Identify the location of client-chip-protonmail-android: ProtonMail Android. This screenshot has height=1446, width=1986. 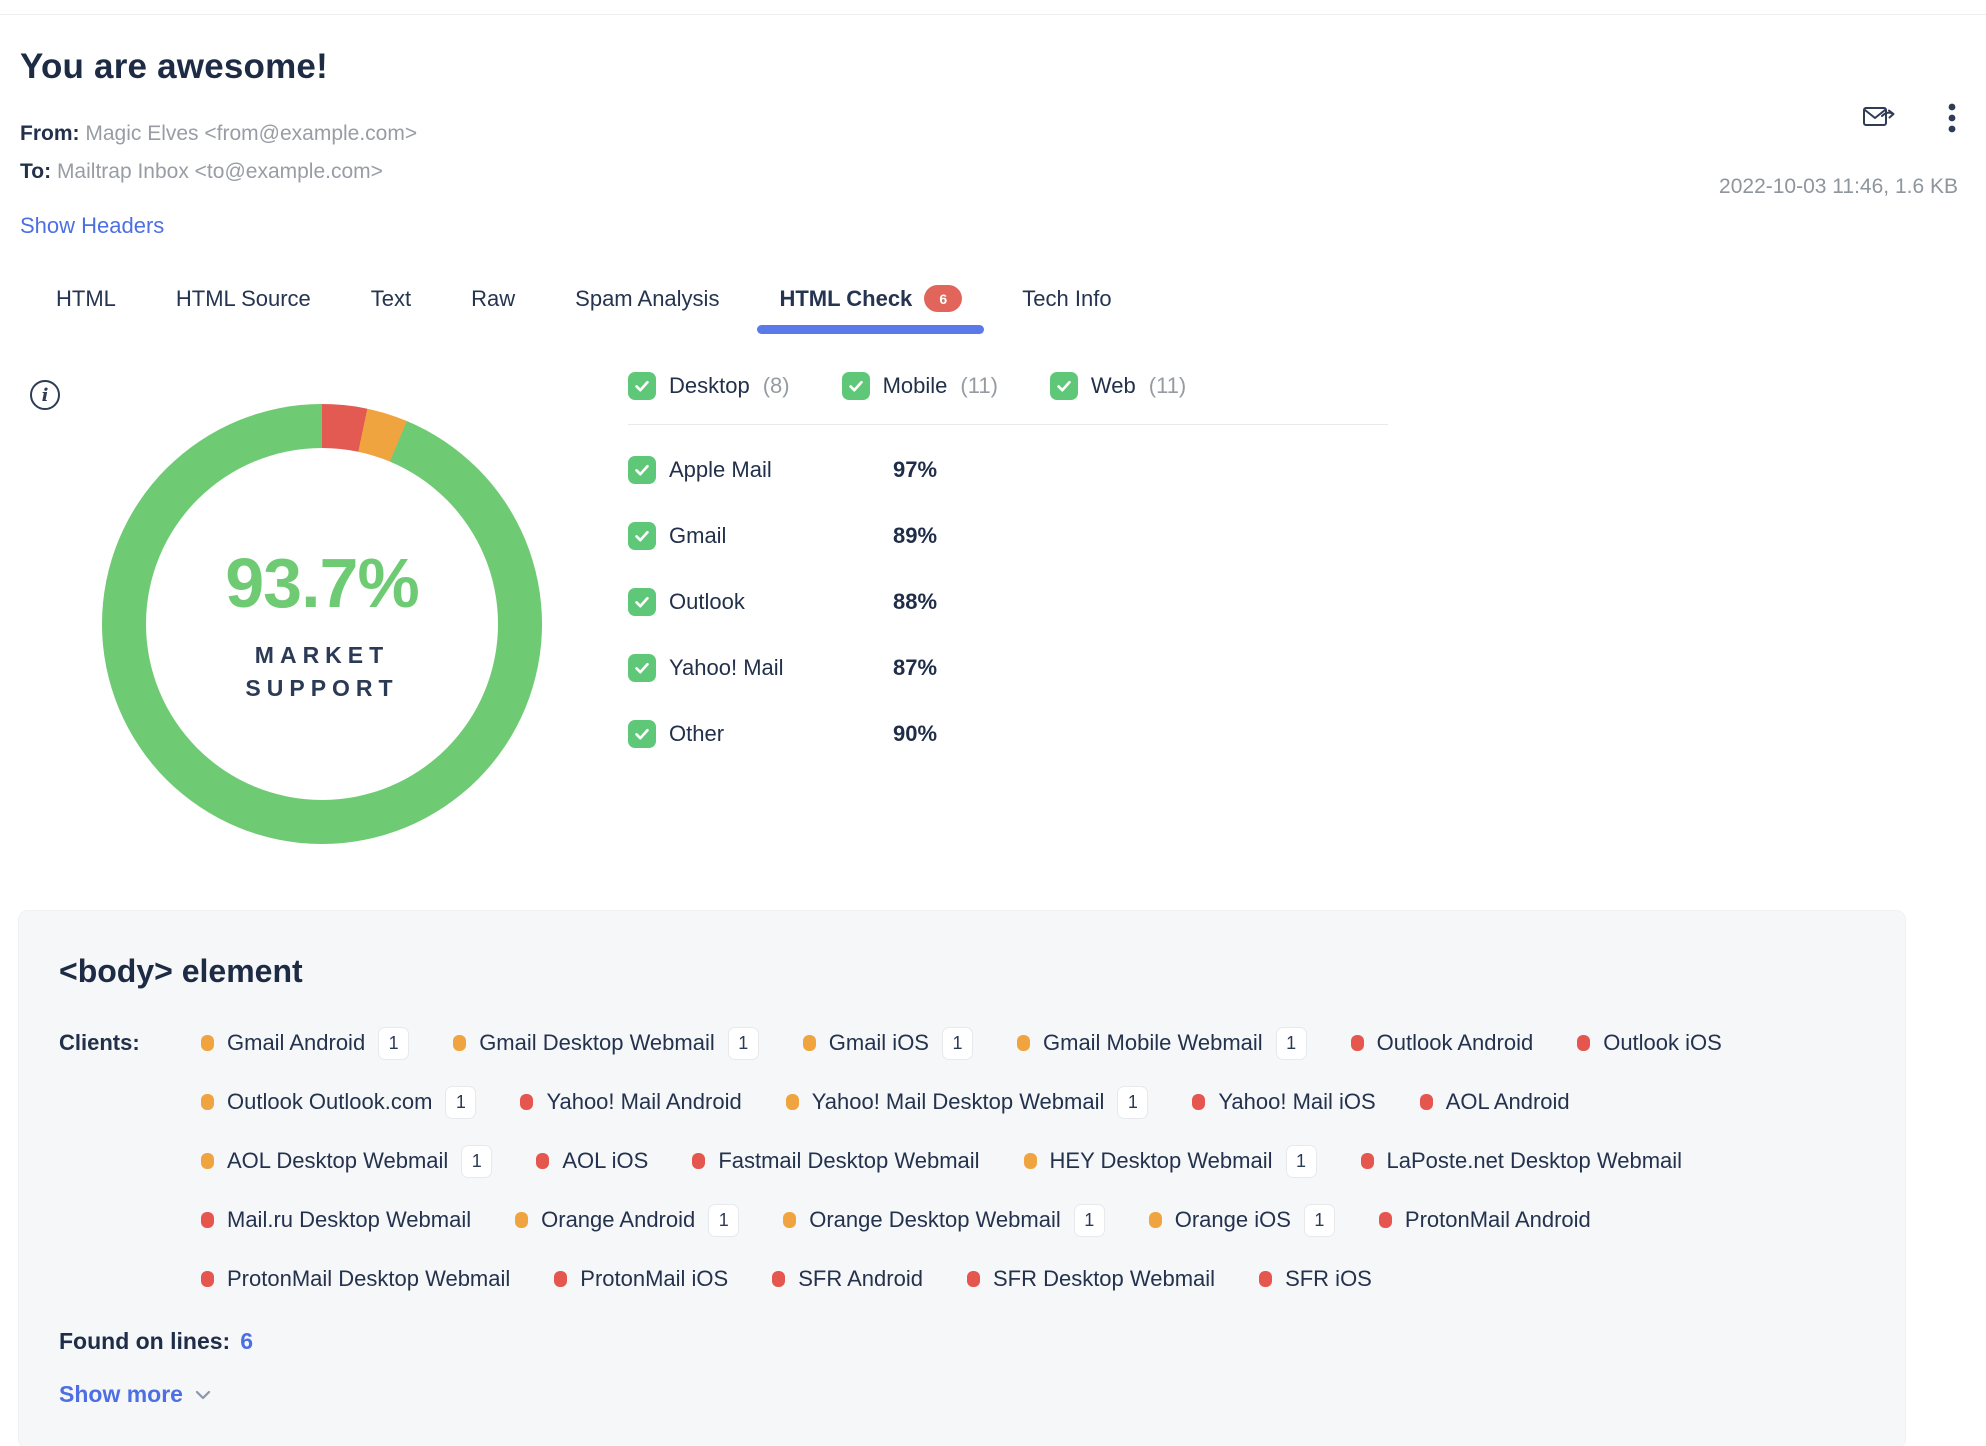
(1484, 1220).